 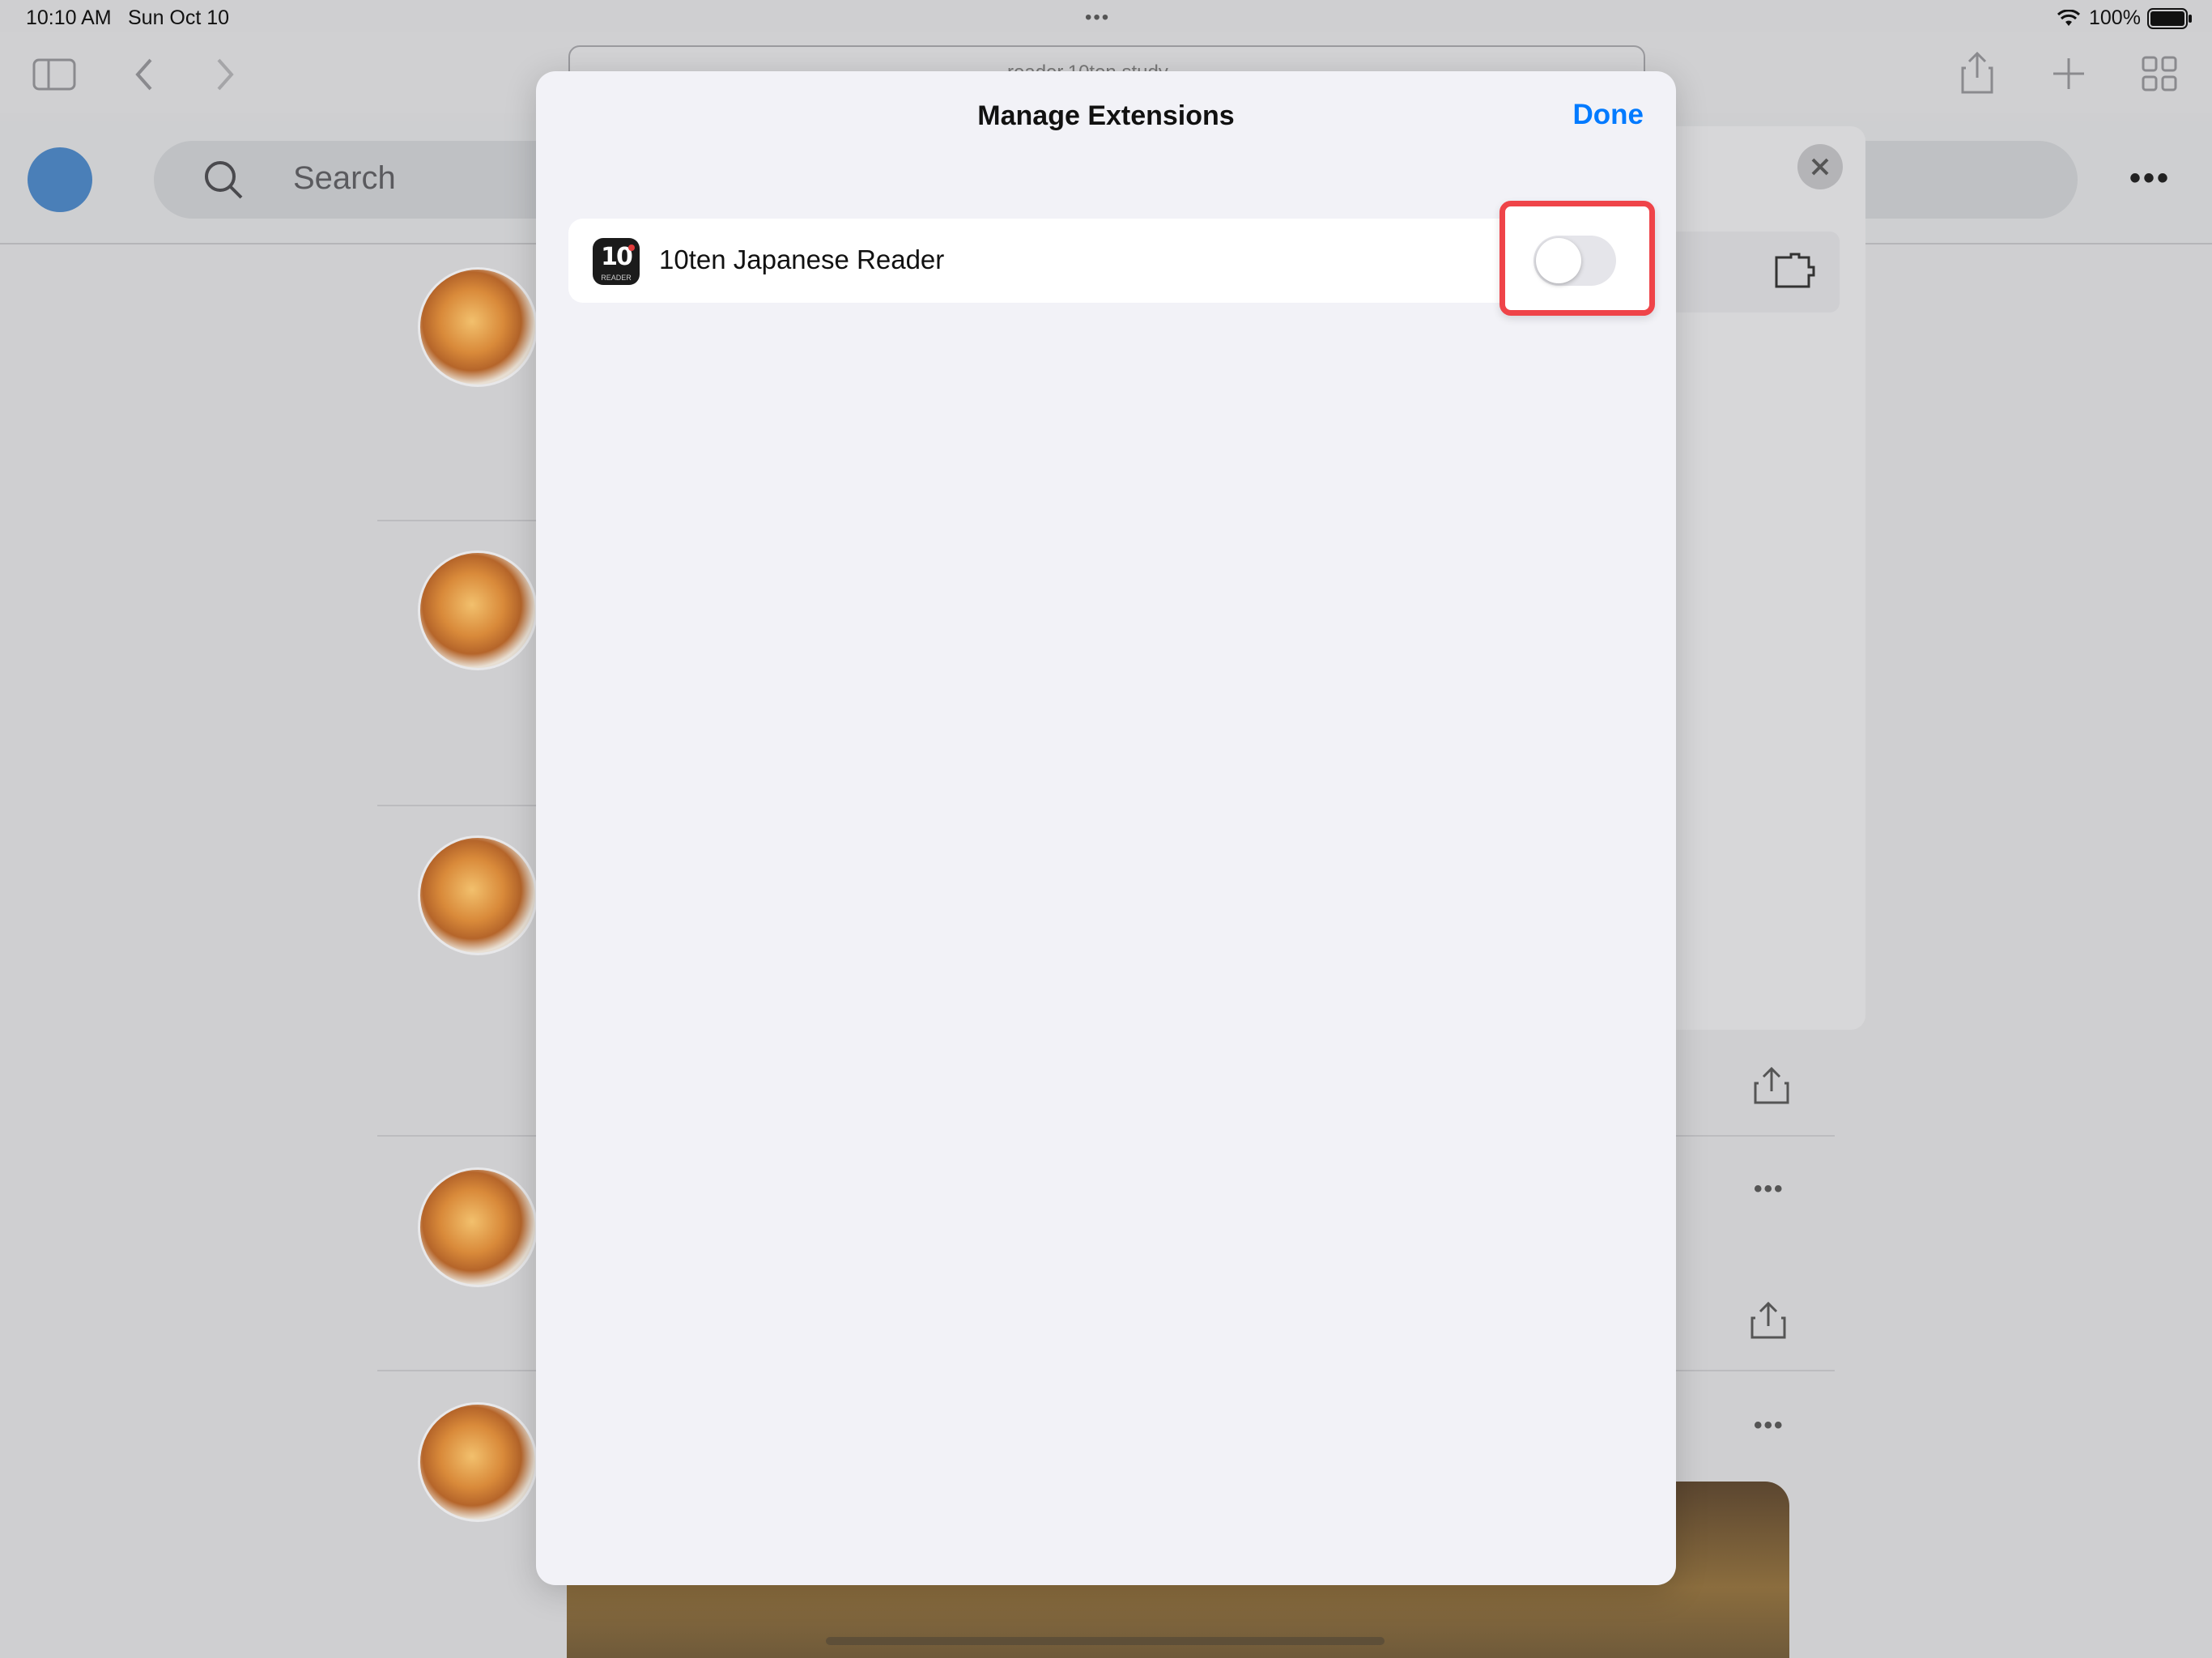 What do you see at coordinates (802, 259) in the screenshot?
I see `extension-name: 10ten Japanese Reader` at bounding box center [802, 259].